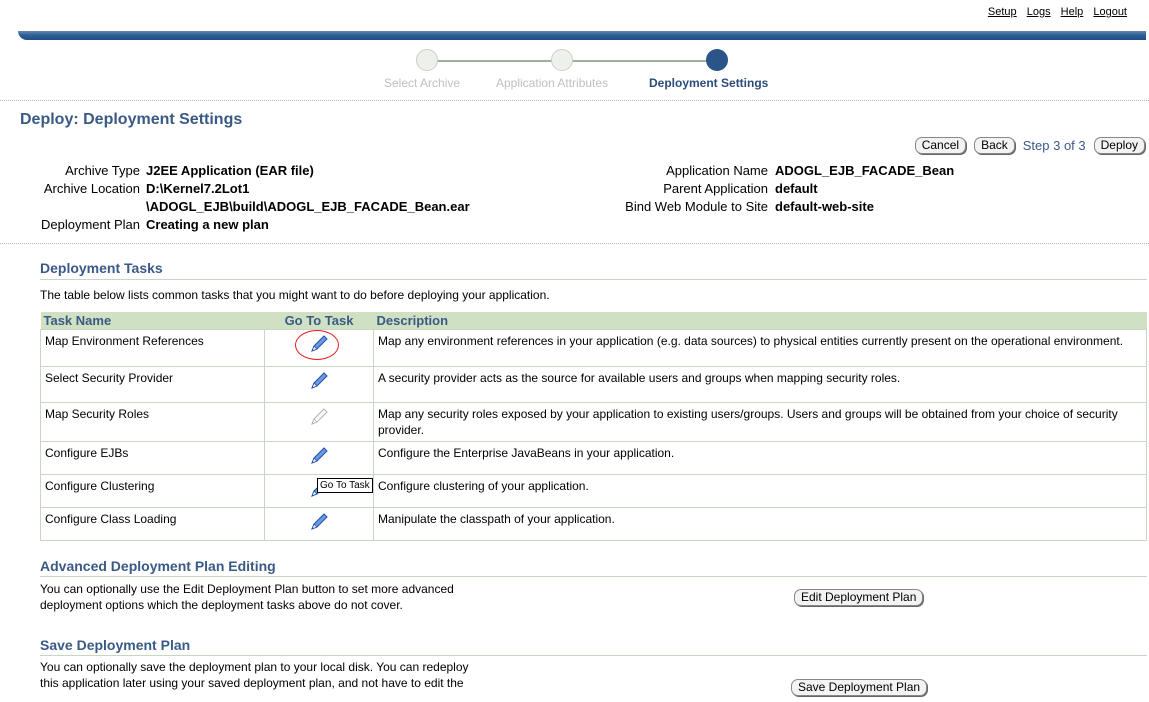  Describe the element at coordinates (115, 645) in the screenshot. I see `save-plan-heading: Save Deployment Plan` at that location.